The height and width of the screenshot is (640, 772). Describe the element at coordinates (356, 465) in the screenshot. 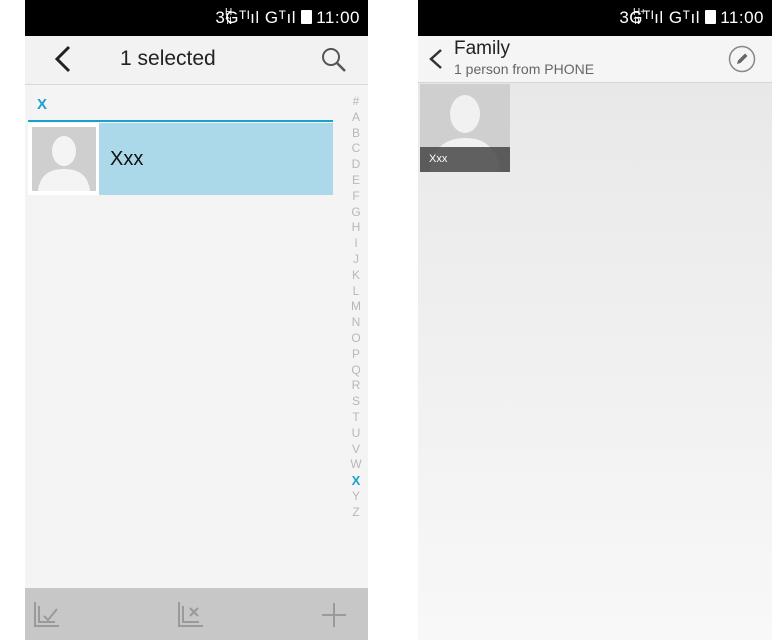

I see `index-letter: W` at that location.